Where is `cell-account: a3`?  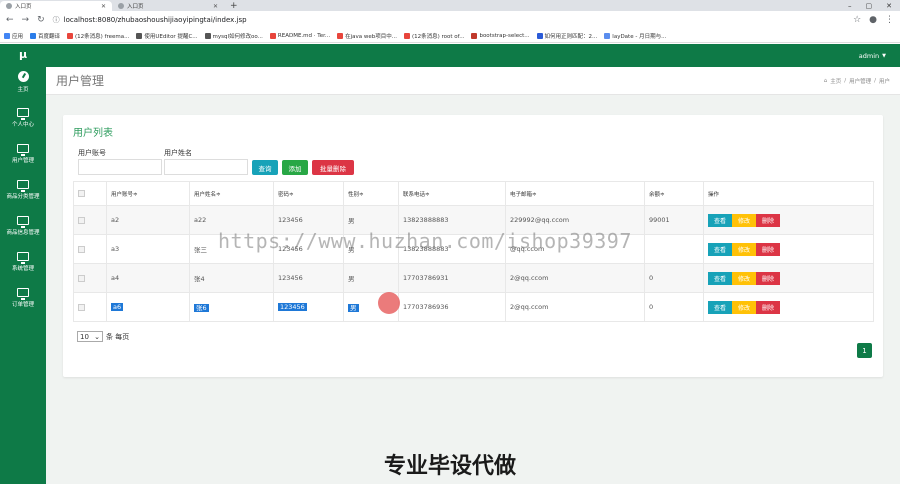 cell-account: a3 is located at coordinates (148, 249).